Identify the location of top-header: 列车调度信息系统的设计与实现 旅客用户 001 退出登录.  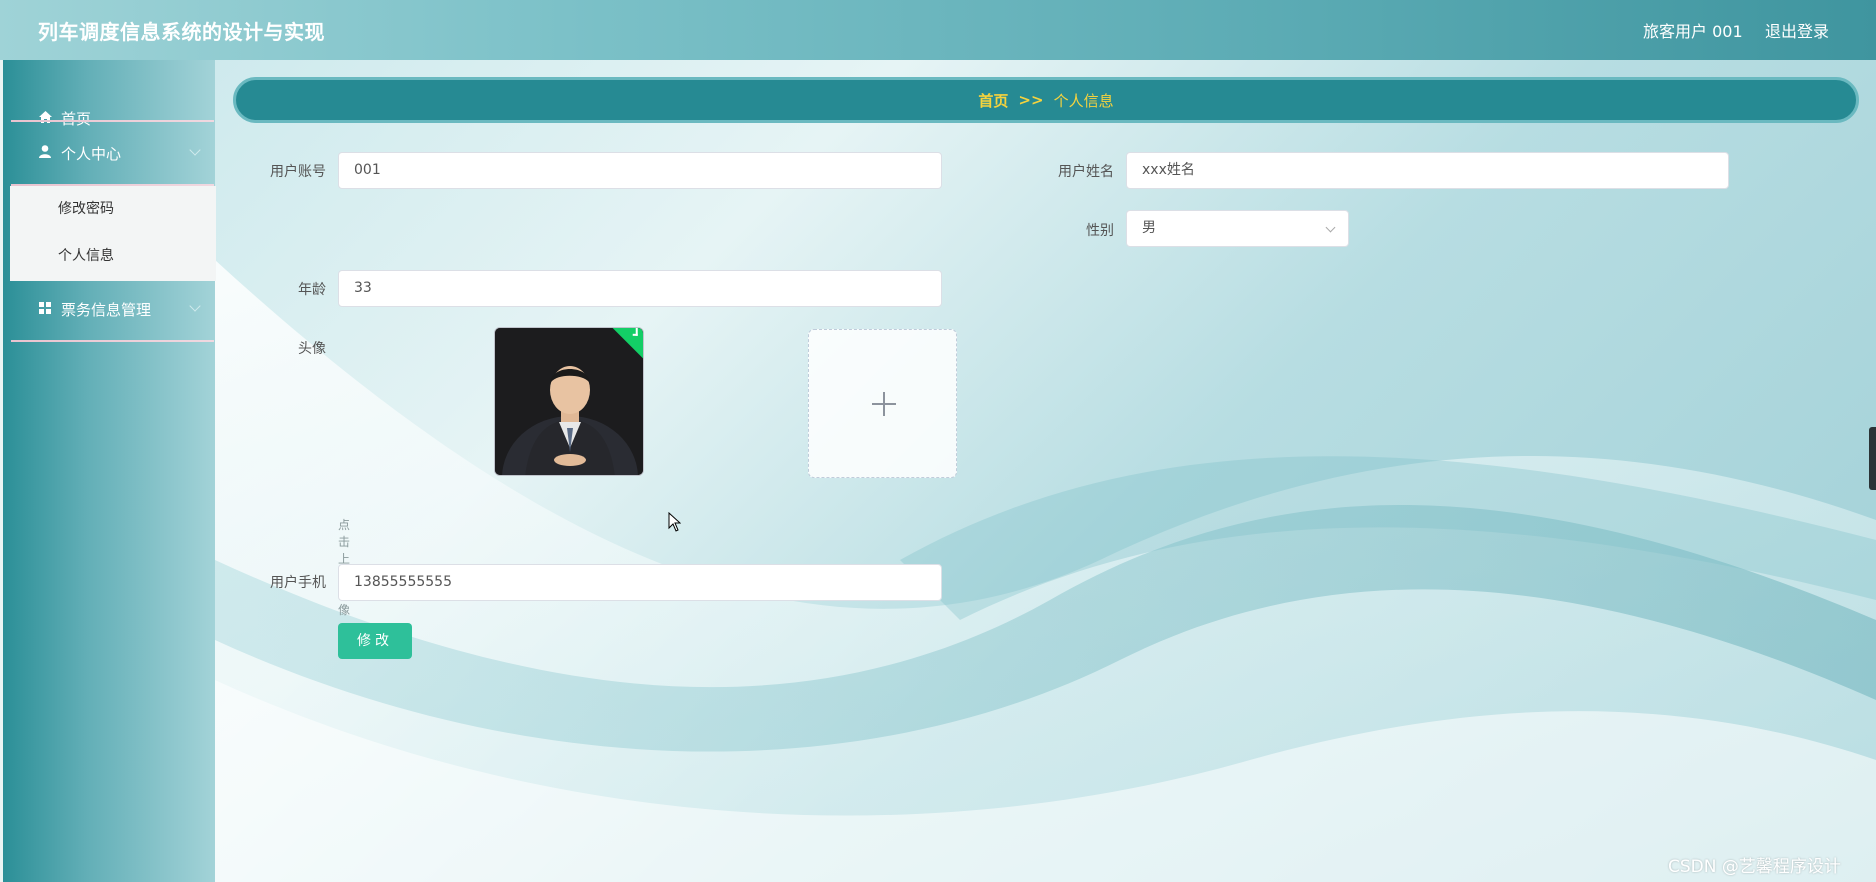
(938, 30).